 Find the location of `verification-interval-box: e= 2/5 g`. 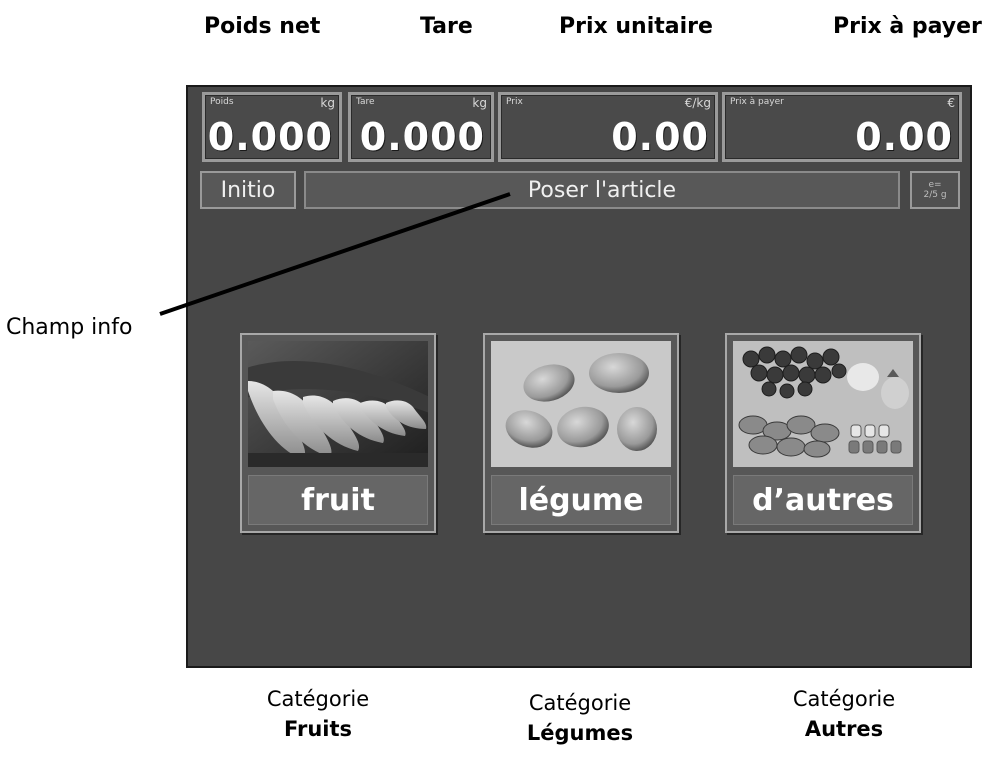

verification-interval-box: e= 2/5 g is located at coordinates (935, 190).